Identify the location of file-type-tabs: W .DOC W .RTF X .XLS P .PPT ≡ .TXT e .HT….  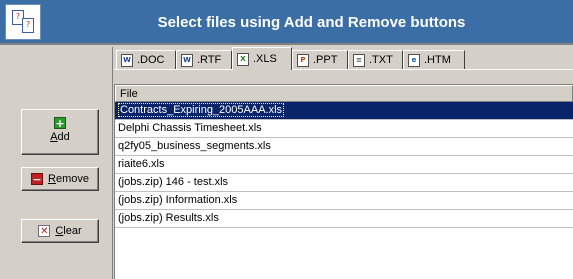
(343, 58).